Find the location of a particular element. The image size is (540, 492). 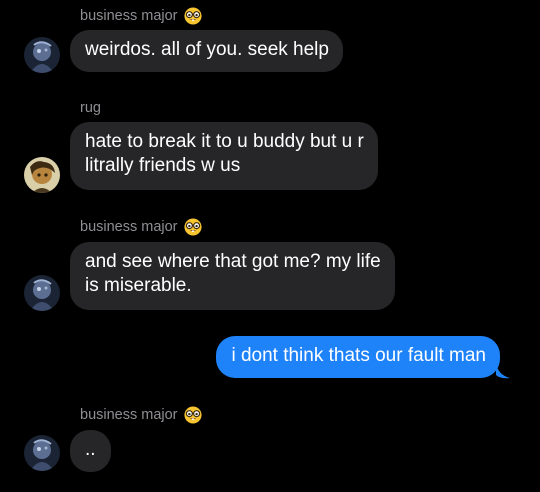

message-text: .. is located at coordinates (90, 449).